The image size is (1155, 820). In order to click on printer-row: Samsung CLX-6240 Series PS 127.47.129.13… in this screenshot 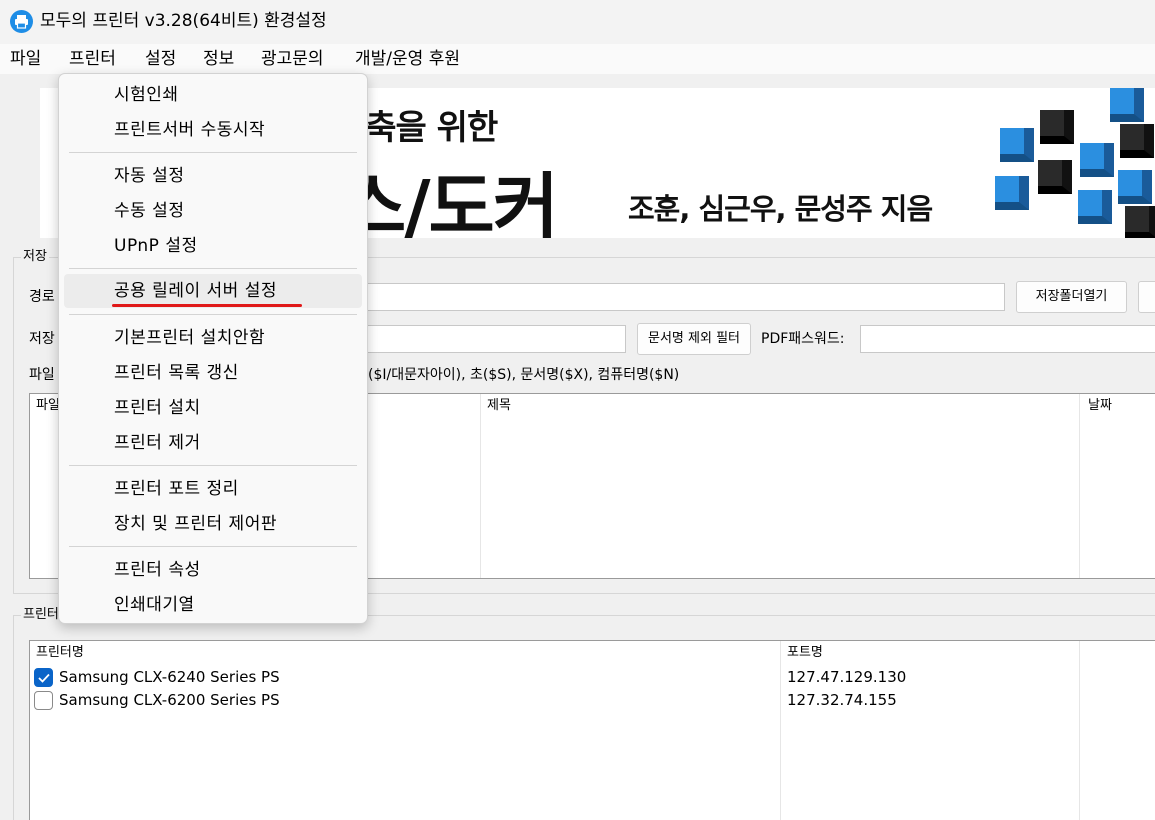, I will do `click(594, 677)`.